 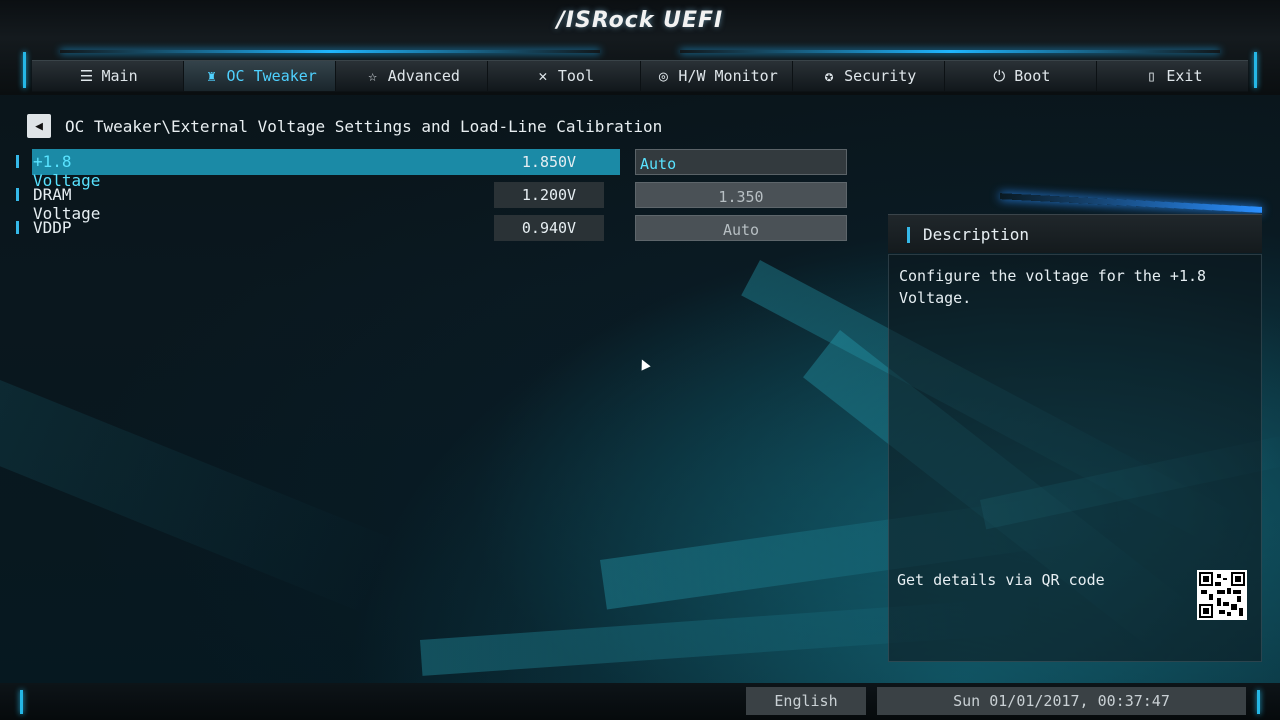 I want to click on tab-exit: ▯ Exit, so click(x=1172, y=76).